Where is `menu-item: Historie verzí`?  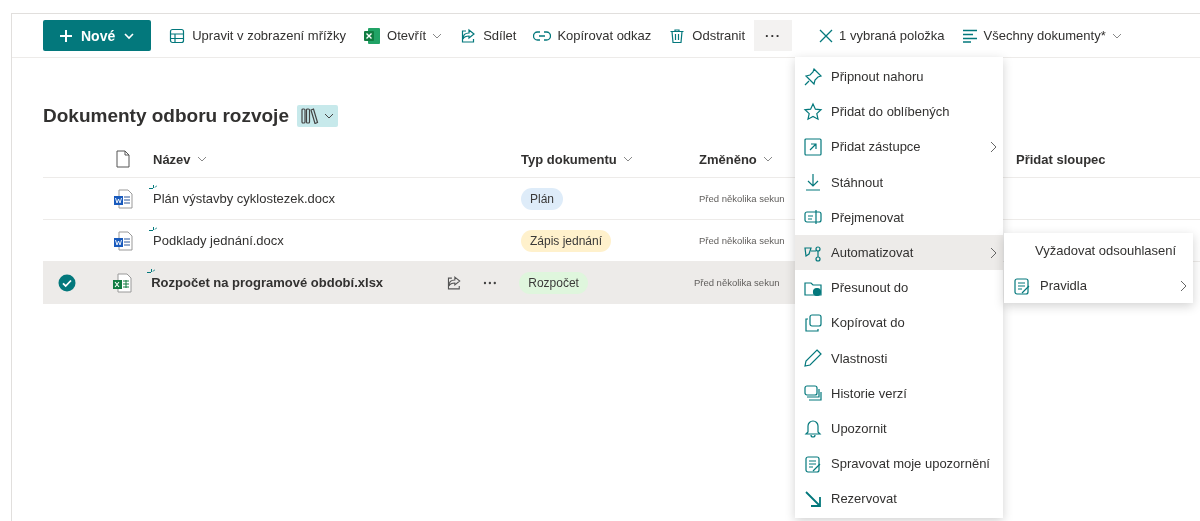 menu-item: Historie verzí is located at coordinates (899, 393).